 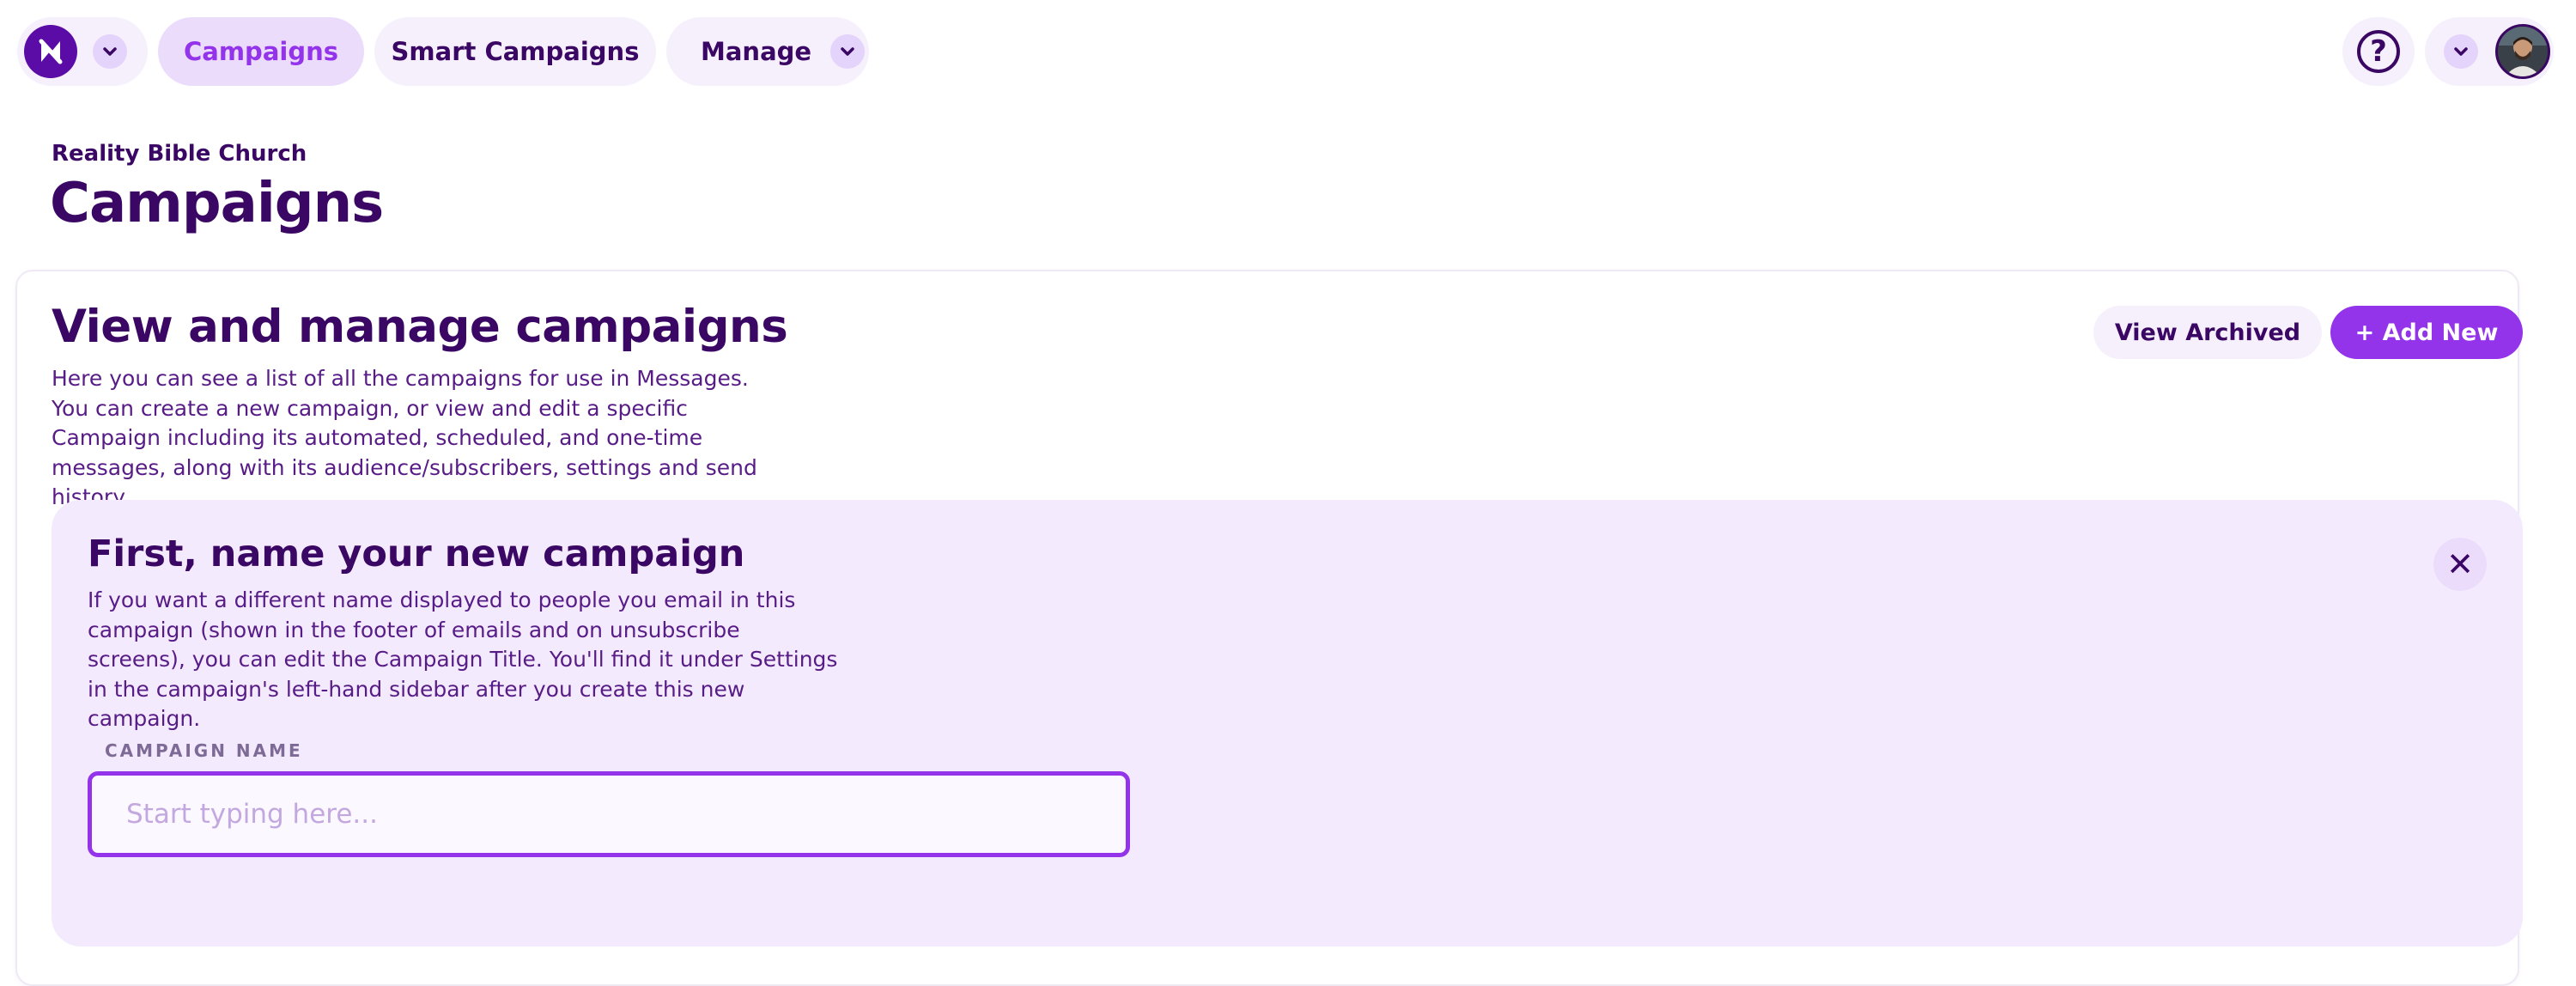 What do you see at coordinates (417, 554) in the screenshot?
I see `new-campaign-title: First, name your new campaign` at bounding box center [417, 554].